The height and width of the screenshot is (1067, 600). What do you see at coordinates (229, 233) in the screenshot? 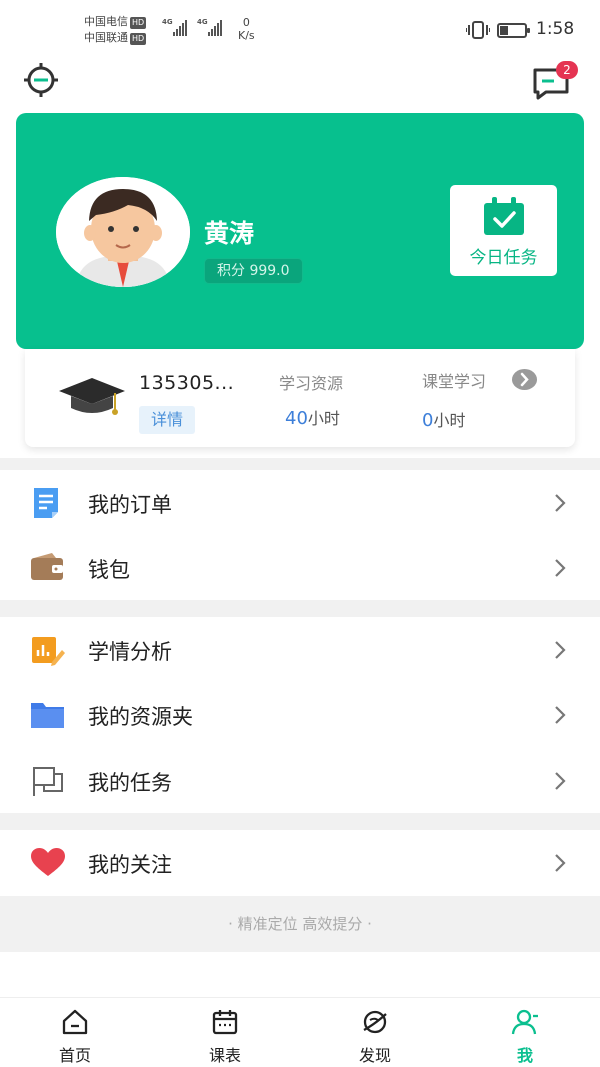
I see `user-name: 黄涛` at bounding box center [229, 233].